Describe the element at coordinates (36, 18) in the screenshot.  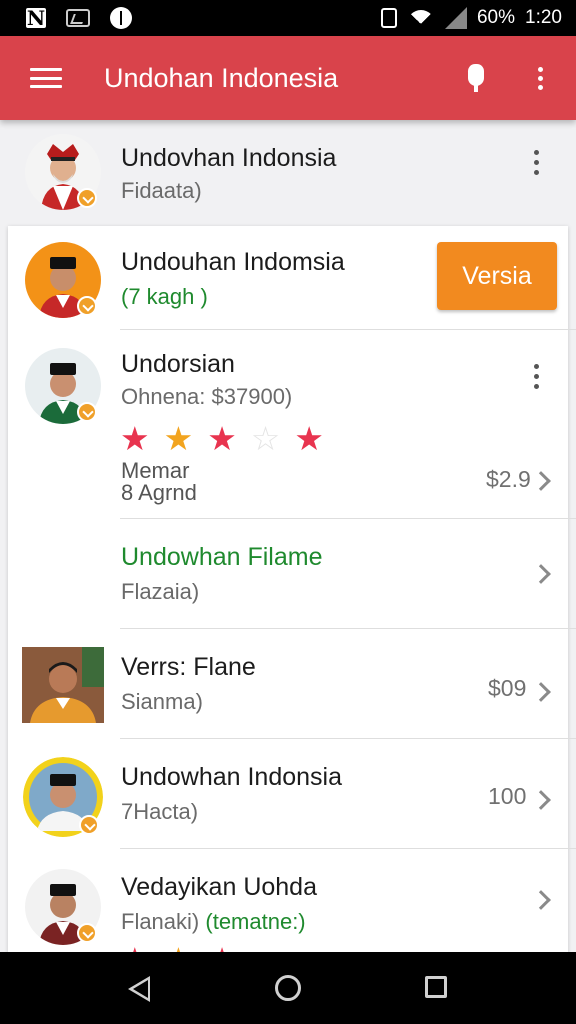
I see `notification-n-icon: N` at that location.